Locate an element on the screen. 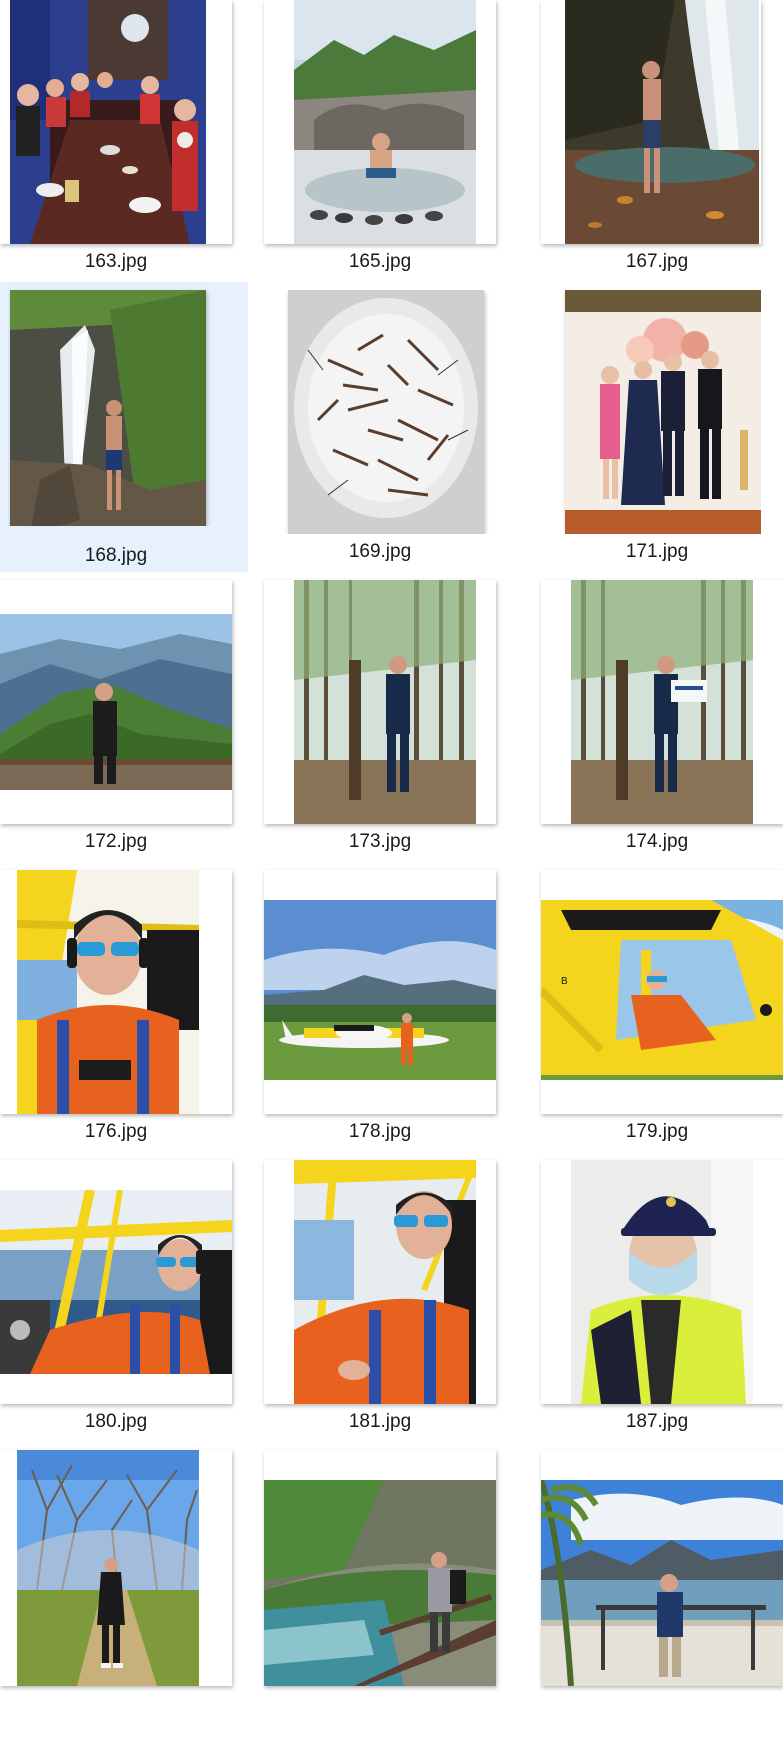 The image size is (783, 1740). file-item-173: 173.jpg is located at coordinates (388, 725).